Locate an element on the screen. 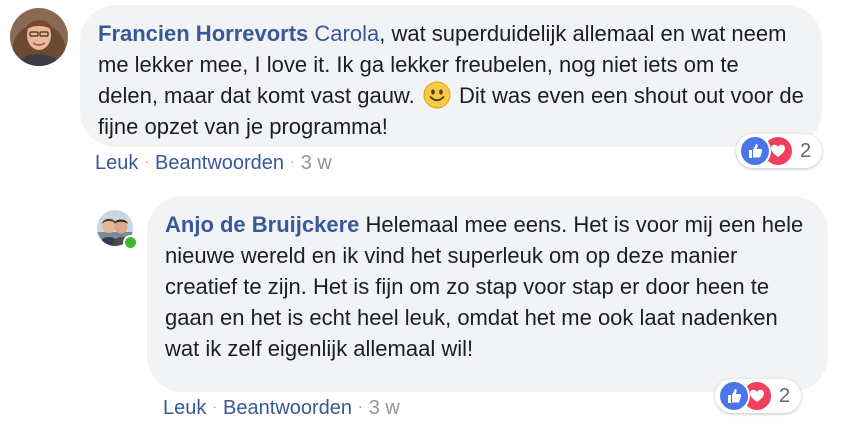 This screenshot has width=866, height=432. reply-reactions: 2 is located at coordinates (758, 396).